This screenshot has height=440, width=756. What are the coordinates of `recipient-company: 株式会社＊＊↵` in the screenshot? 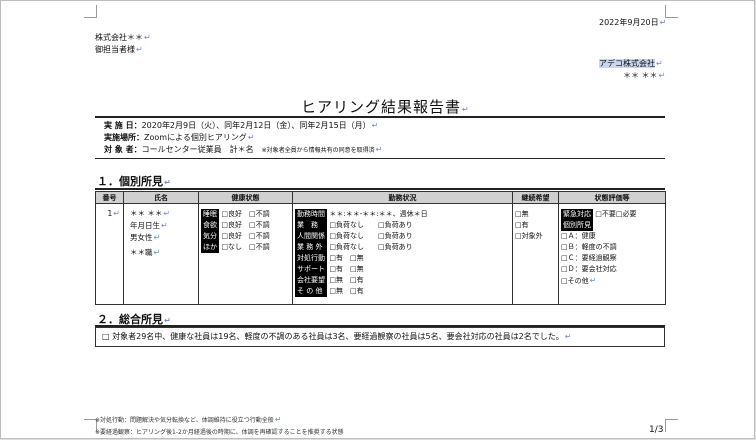 It's located at (123, 37).